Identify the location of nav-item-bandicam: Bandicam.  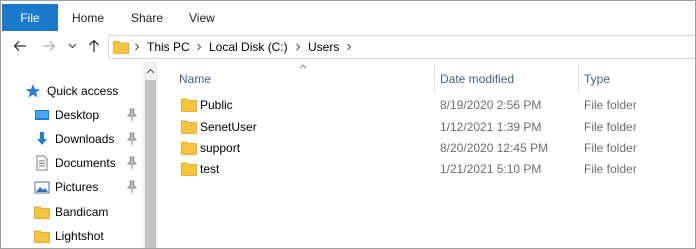
(72, 212).